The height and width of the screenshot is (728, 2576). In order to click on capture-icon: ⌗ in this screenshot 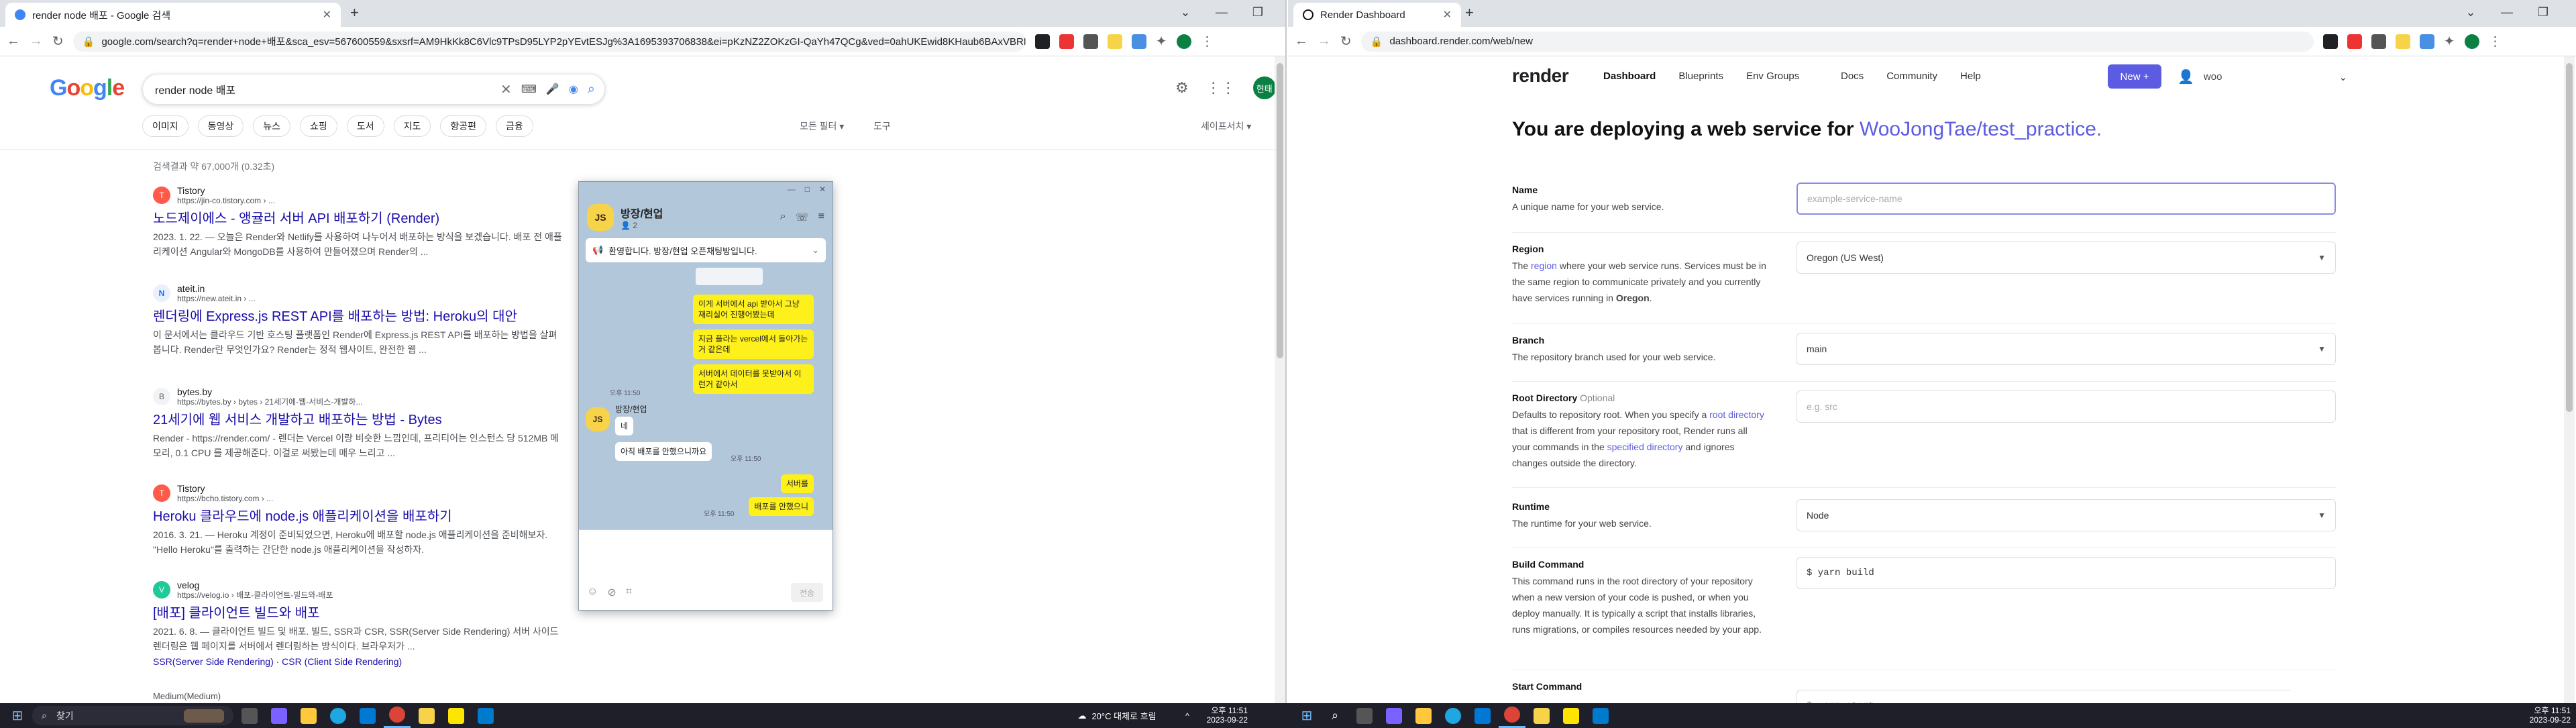, I will do `click(629, 593)`.